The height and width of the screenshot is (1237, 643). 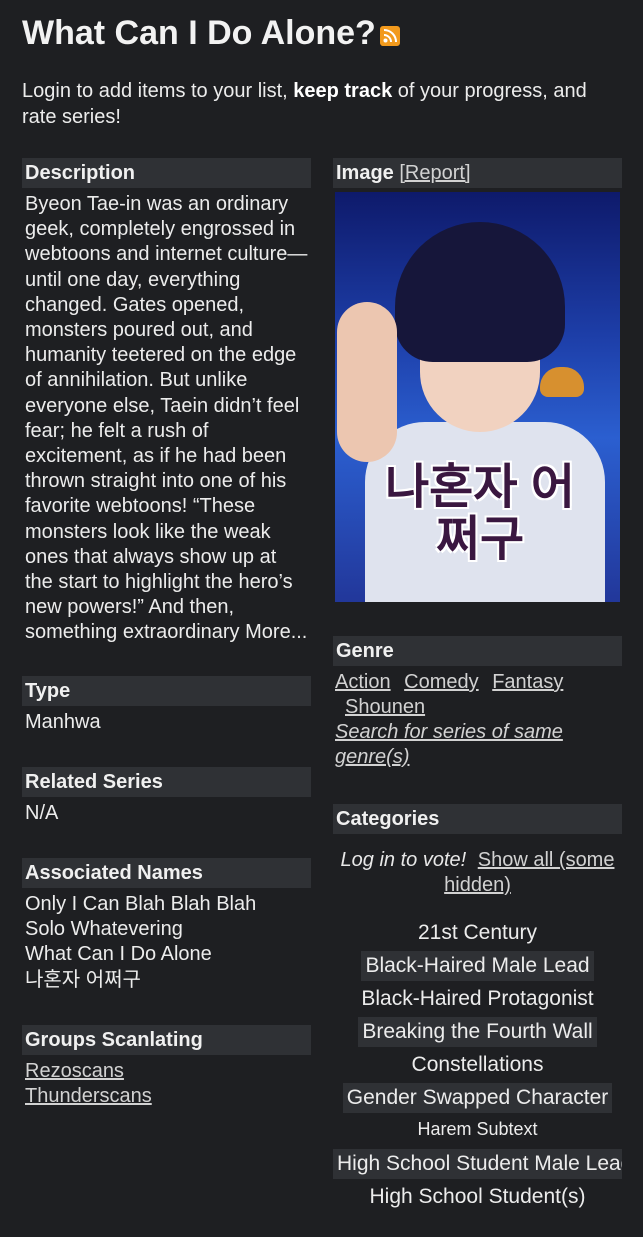 What do you see at coordinates (477, 933) in the screenshot?
I see `category-item: 21st Century` at bounding box center [477, 933].